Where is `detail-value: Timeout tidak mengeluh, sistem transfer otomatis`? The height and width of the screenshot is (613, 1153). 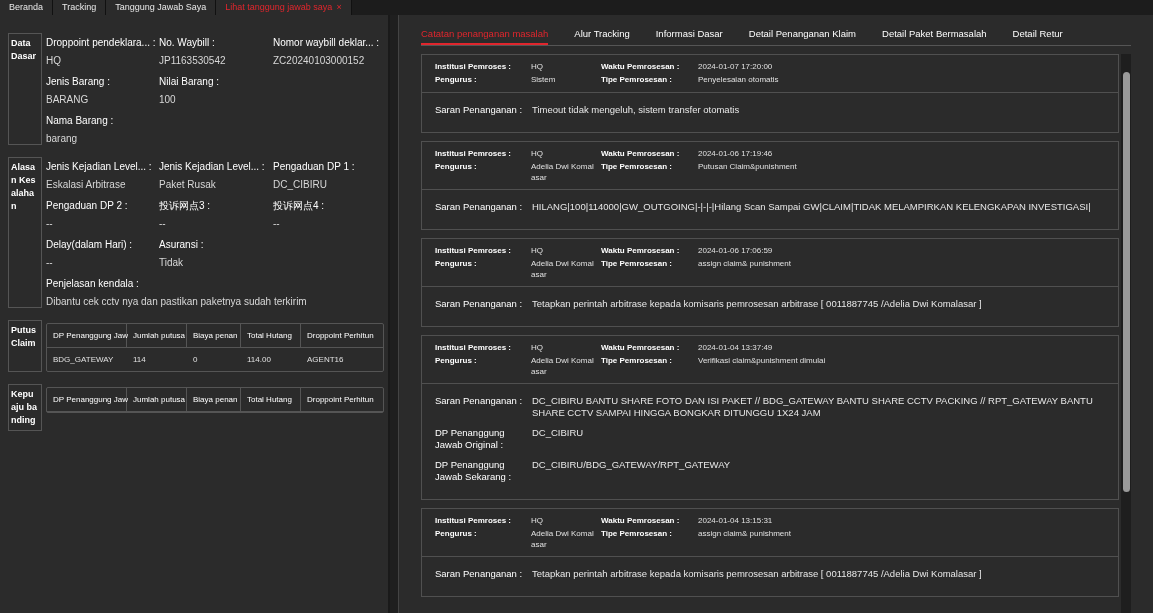
detail-value: Timeout tidak mengeluh, sistem transfer otomatis is located at coordinates (636, 110).